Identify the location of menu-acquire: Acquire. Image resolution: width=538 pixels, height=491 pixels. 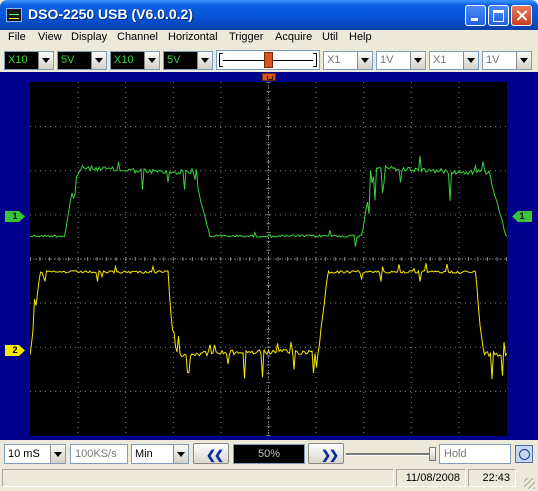
(293, 37).